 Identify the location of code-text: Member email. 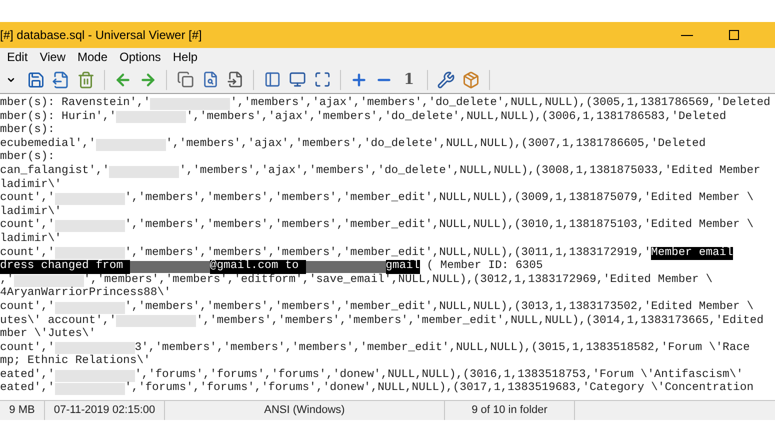
(692, 253).